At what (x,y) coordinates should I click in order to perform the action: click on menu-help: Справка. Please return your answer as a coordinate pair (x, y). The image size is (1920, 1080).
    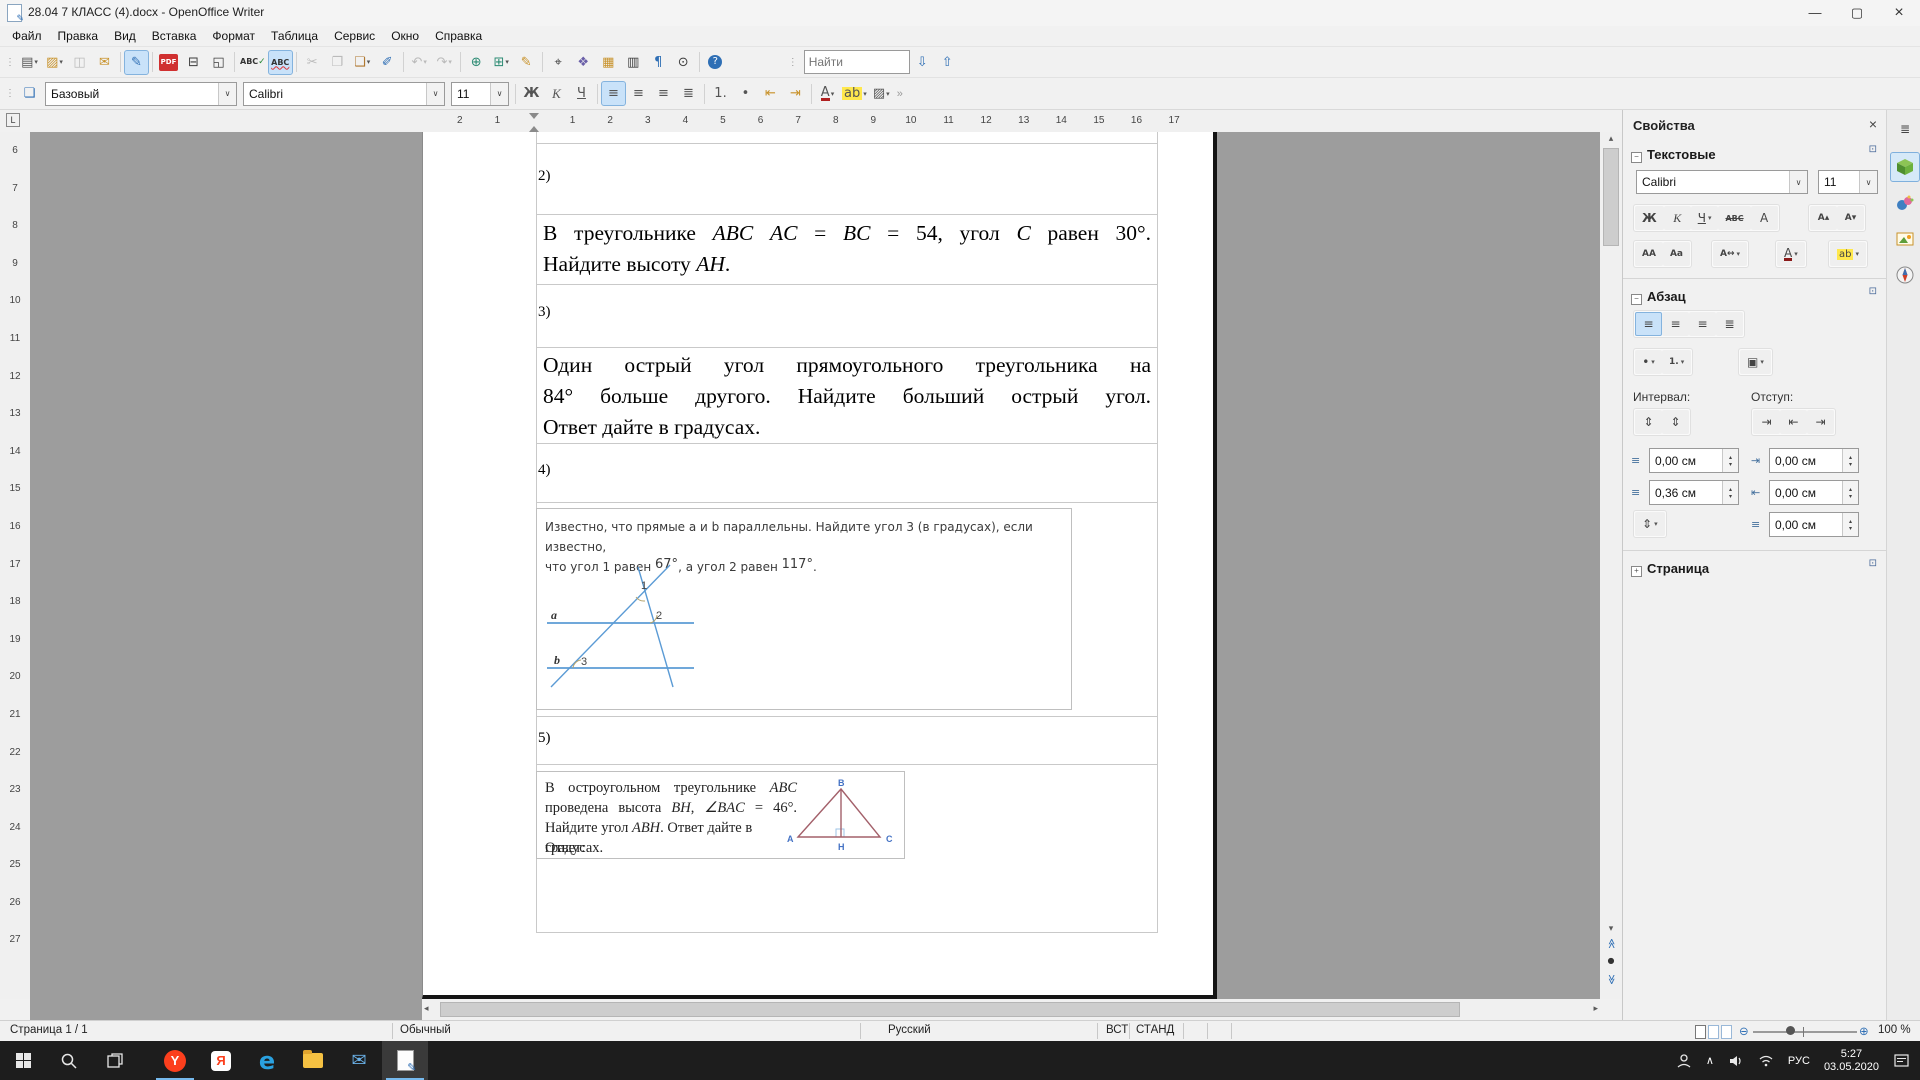
    Looking at the image, I should click on (458, 36).